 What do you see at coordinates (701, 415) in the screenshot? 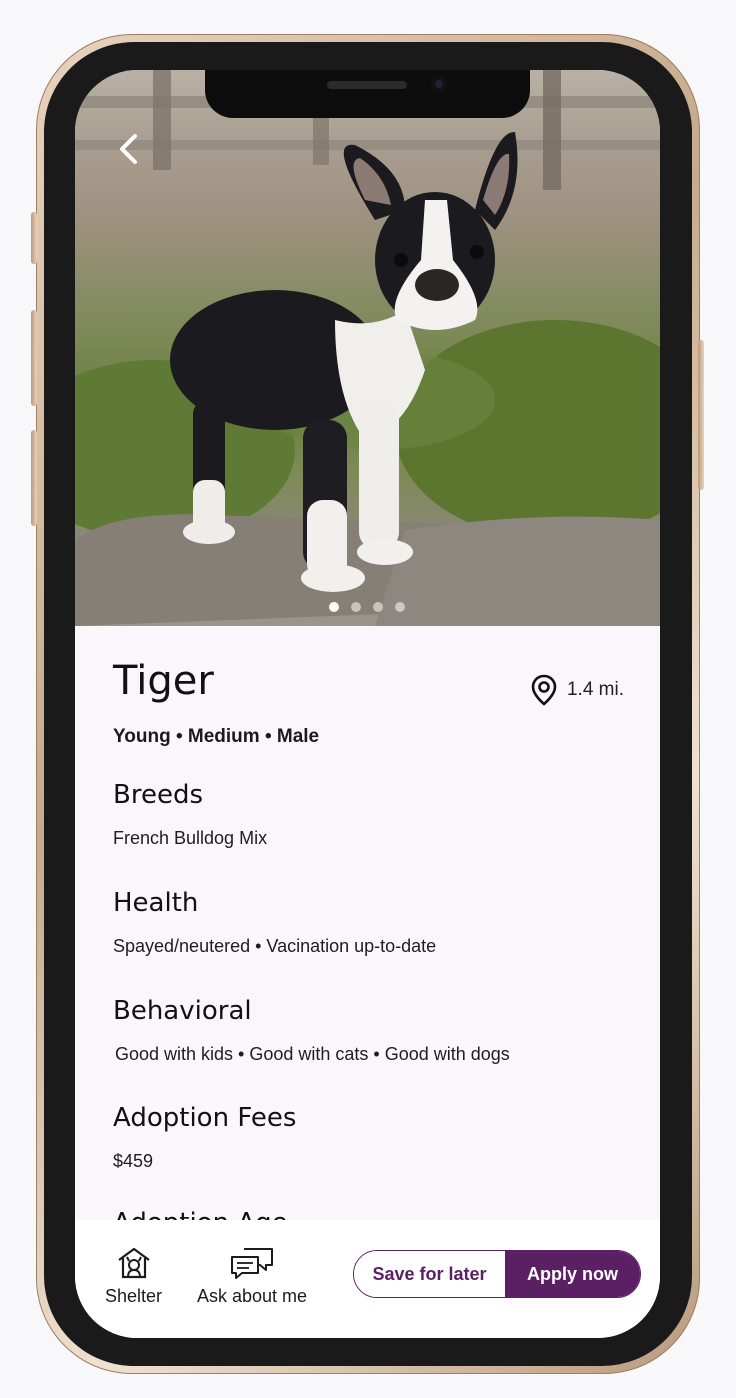
I see `power-button` at bounding box center [701, 415].